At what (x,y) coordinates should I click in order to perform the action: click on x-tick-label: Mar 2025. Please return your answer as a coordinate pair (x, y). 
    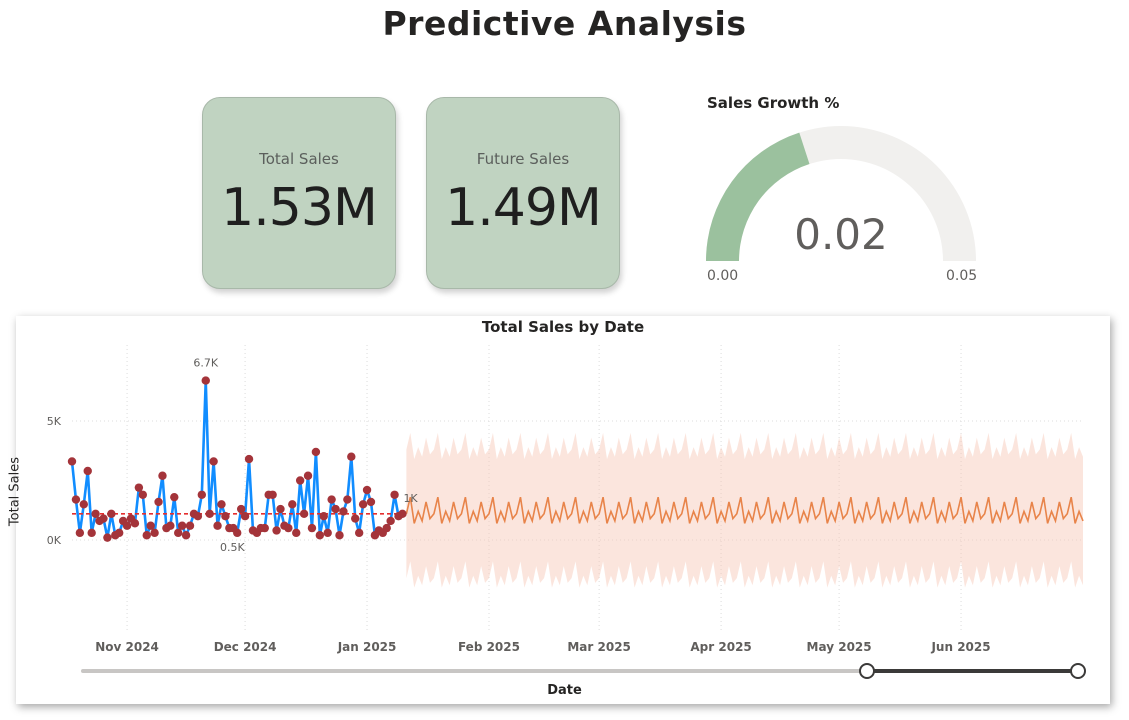
    Looking at the image, I should click on (599, 647).